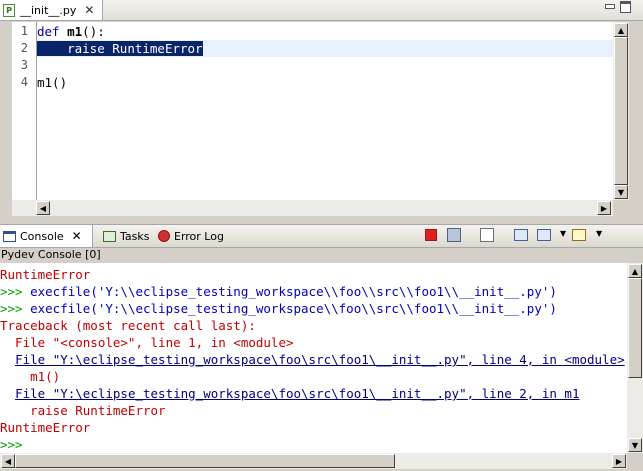 The height and width of the screenshot is (471, 643). Describe the element at coordinates (24, 82) in the screenshot. I see `line-number: 4` at that location.